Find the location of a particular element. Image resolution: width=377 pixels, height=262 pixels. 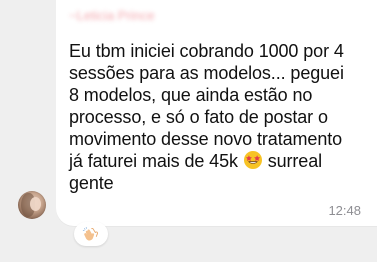

message-line-3: 8 modelos, que ainda estão no is located at coordinates (191, 95).